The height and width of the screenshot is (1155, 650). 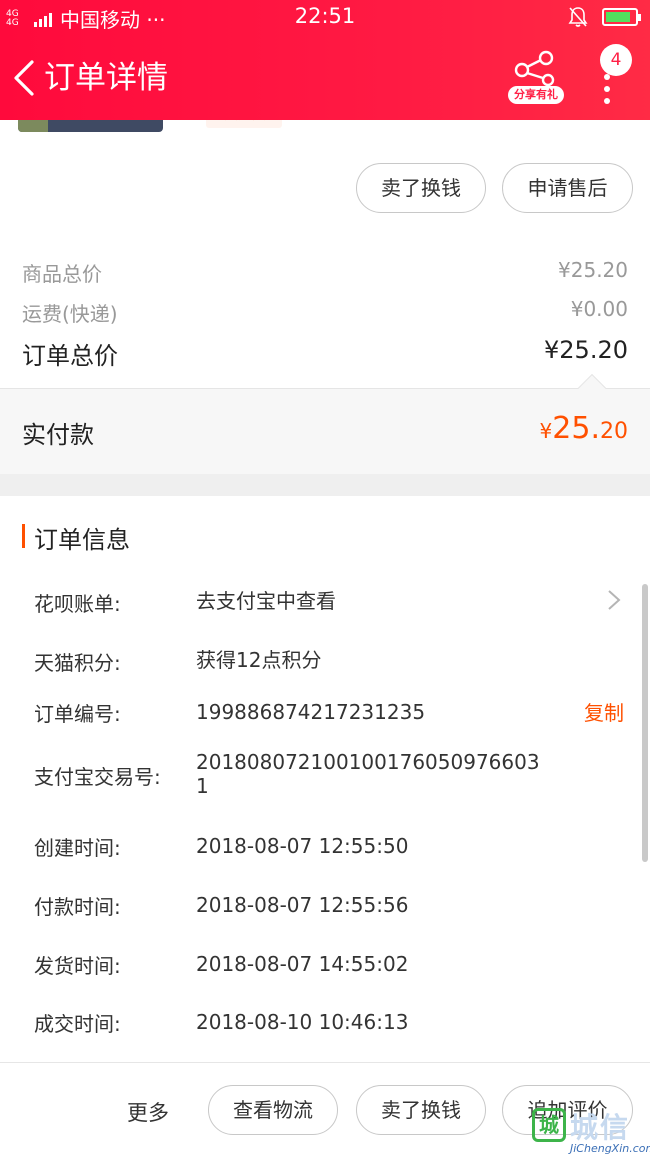 I want to click on more-menu-button: 4, so click(x=616, y=74).